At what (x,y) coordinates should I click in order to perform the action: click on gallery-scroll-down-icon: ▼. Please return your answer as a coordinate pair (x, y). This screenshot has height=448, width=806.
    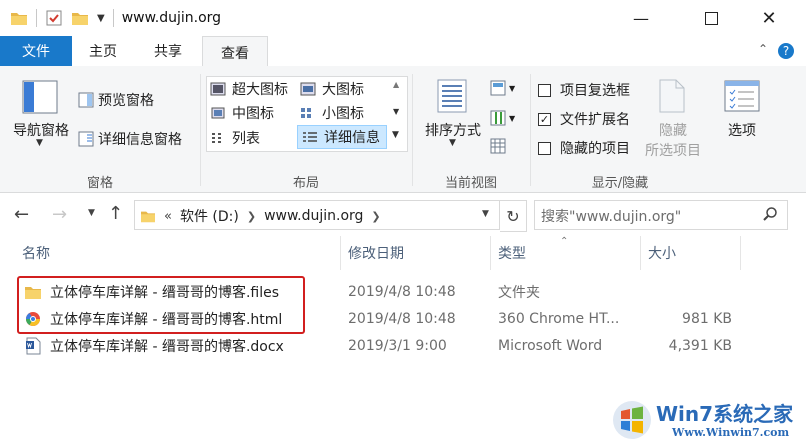
    Looking at the image, I should click on (396, 111).